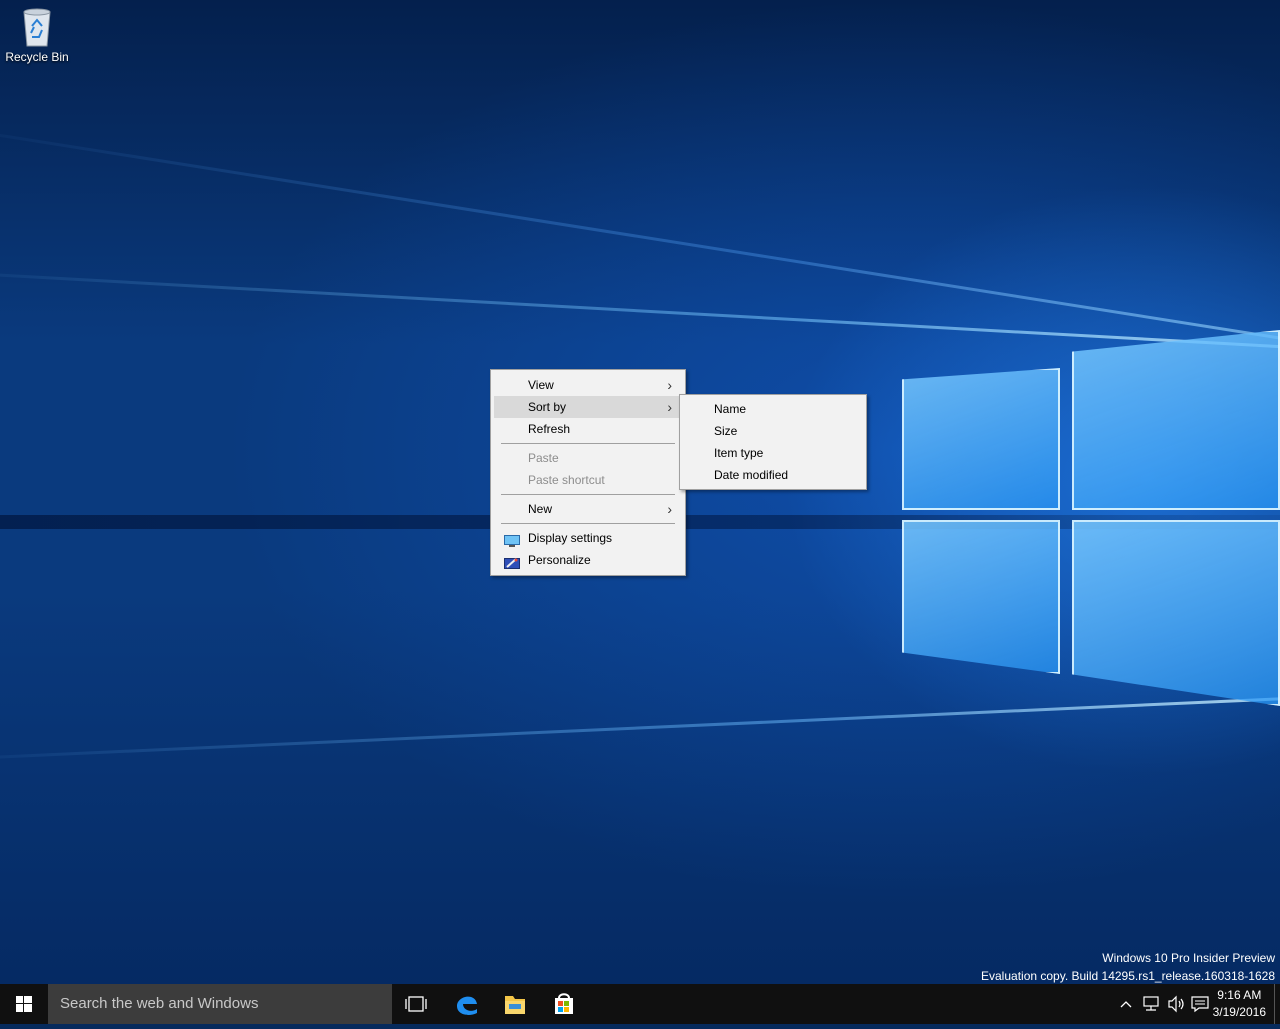  Describe the element at coordinates (1151, 1004) in the screenshot. I see `network-icon` at that location.